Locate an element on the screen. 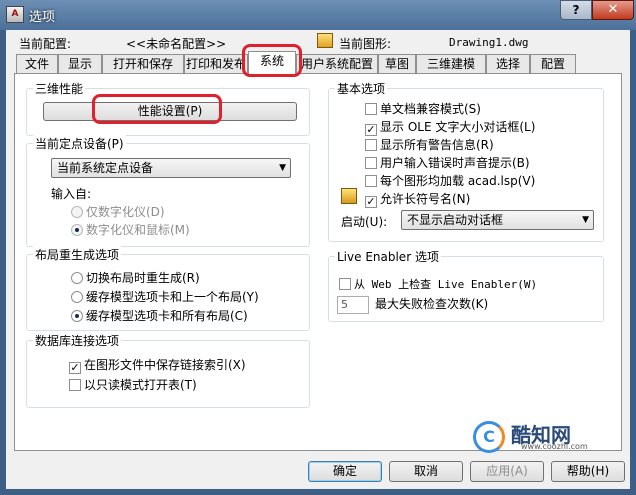 The height and width of the screenshot is (495, 636). checkbox-load-acad-lsp: 每个图形均加载 acad.lsp(V) is located at coordinates (450, 180).